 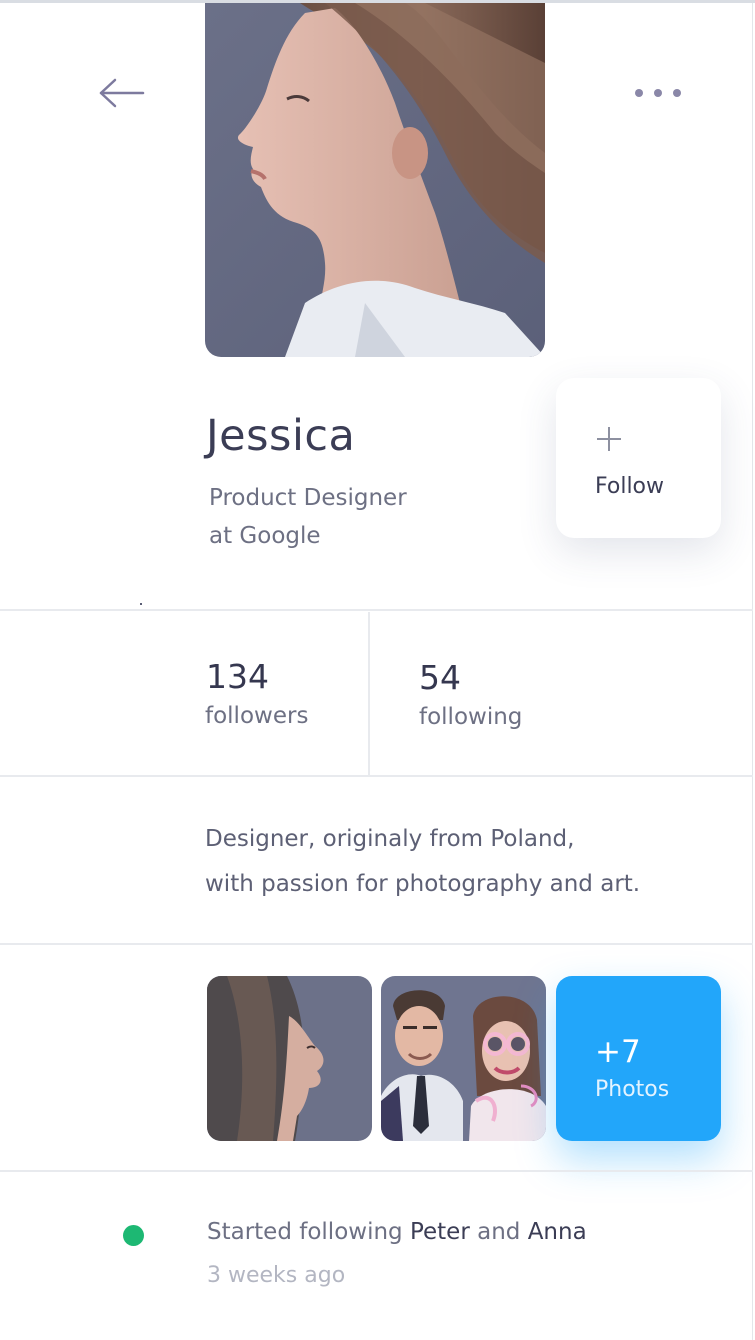 What do you see at coordinates (423, 884) in the screenshot?
I see `bio-line: with passion for photography and art.` at bounding box center [423, 884].